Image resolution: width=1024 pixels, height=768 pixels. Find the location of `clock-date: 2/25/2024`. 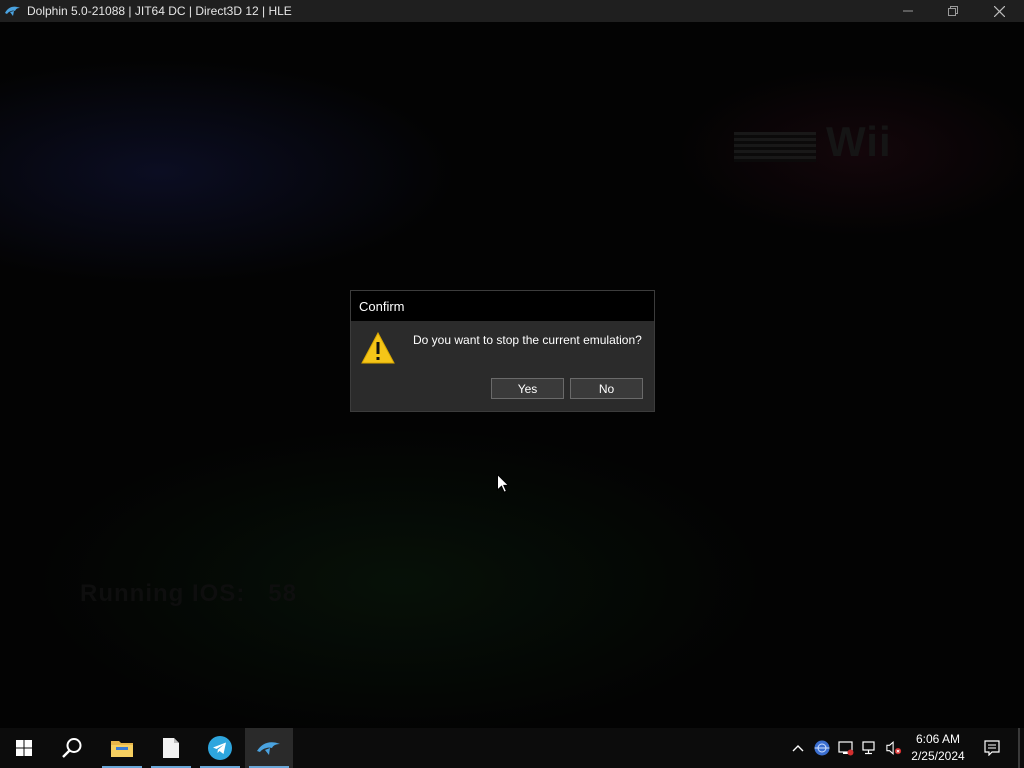

clock-date: 2/25/2024 is located at coordinates (938, 756).